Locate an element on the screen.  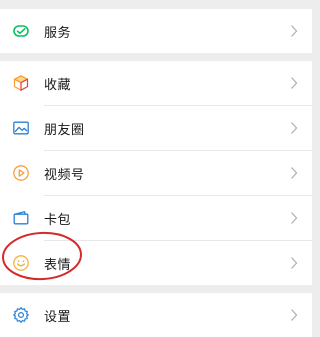
menu-item-label: 卡包 is located at coordinates (58, 220).